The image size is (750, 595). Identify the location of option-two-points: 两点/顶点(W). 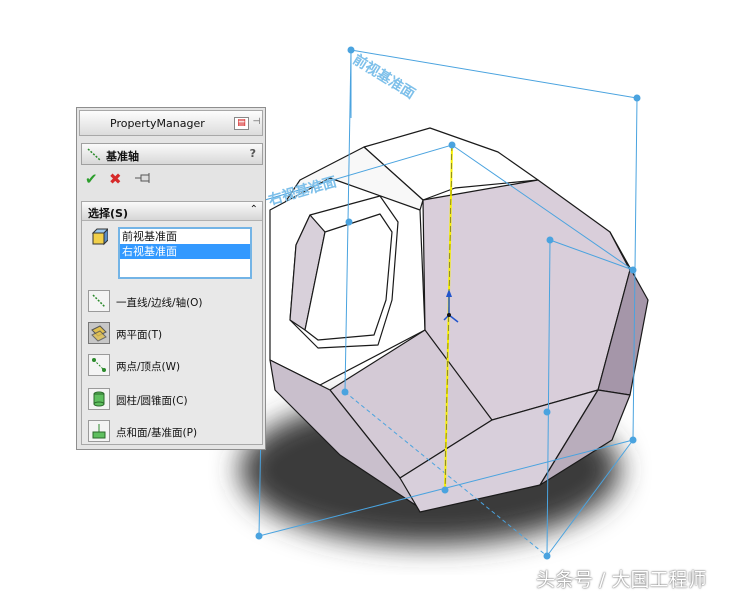
(172, 366).